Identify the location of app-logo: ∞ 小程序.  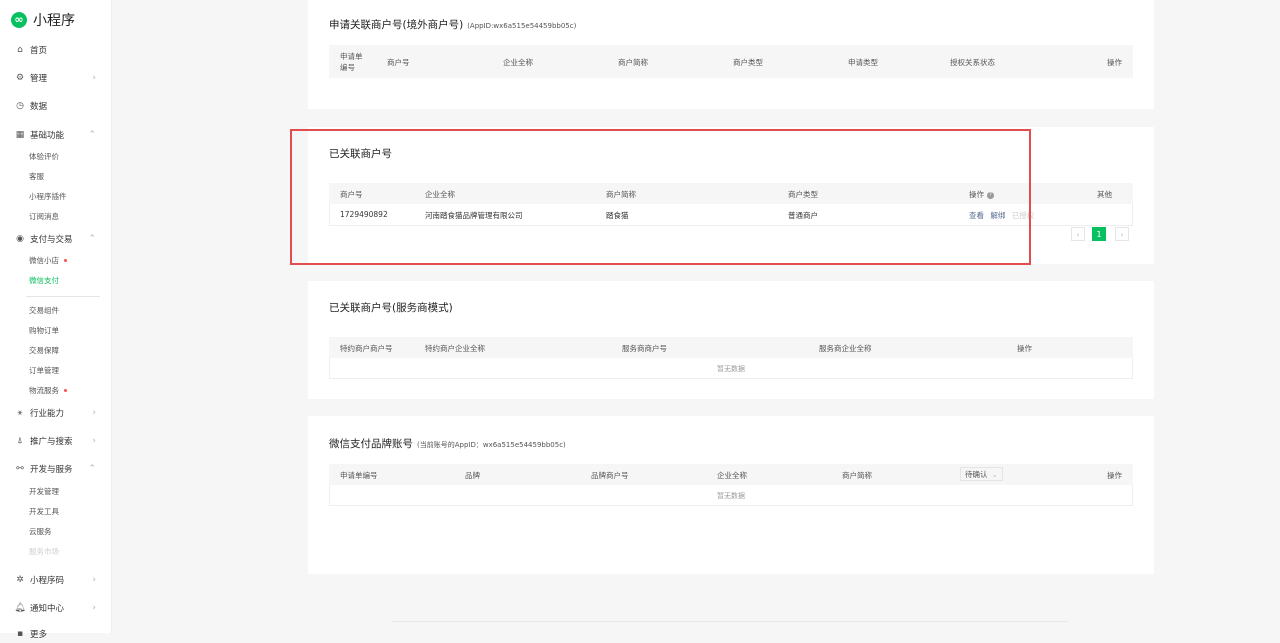
(43, 20).